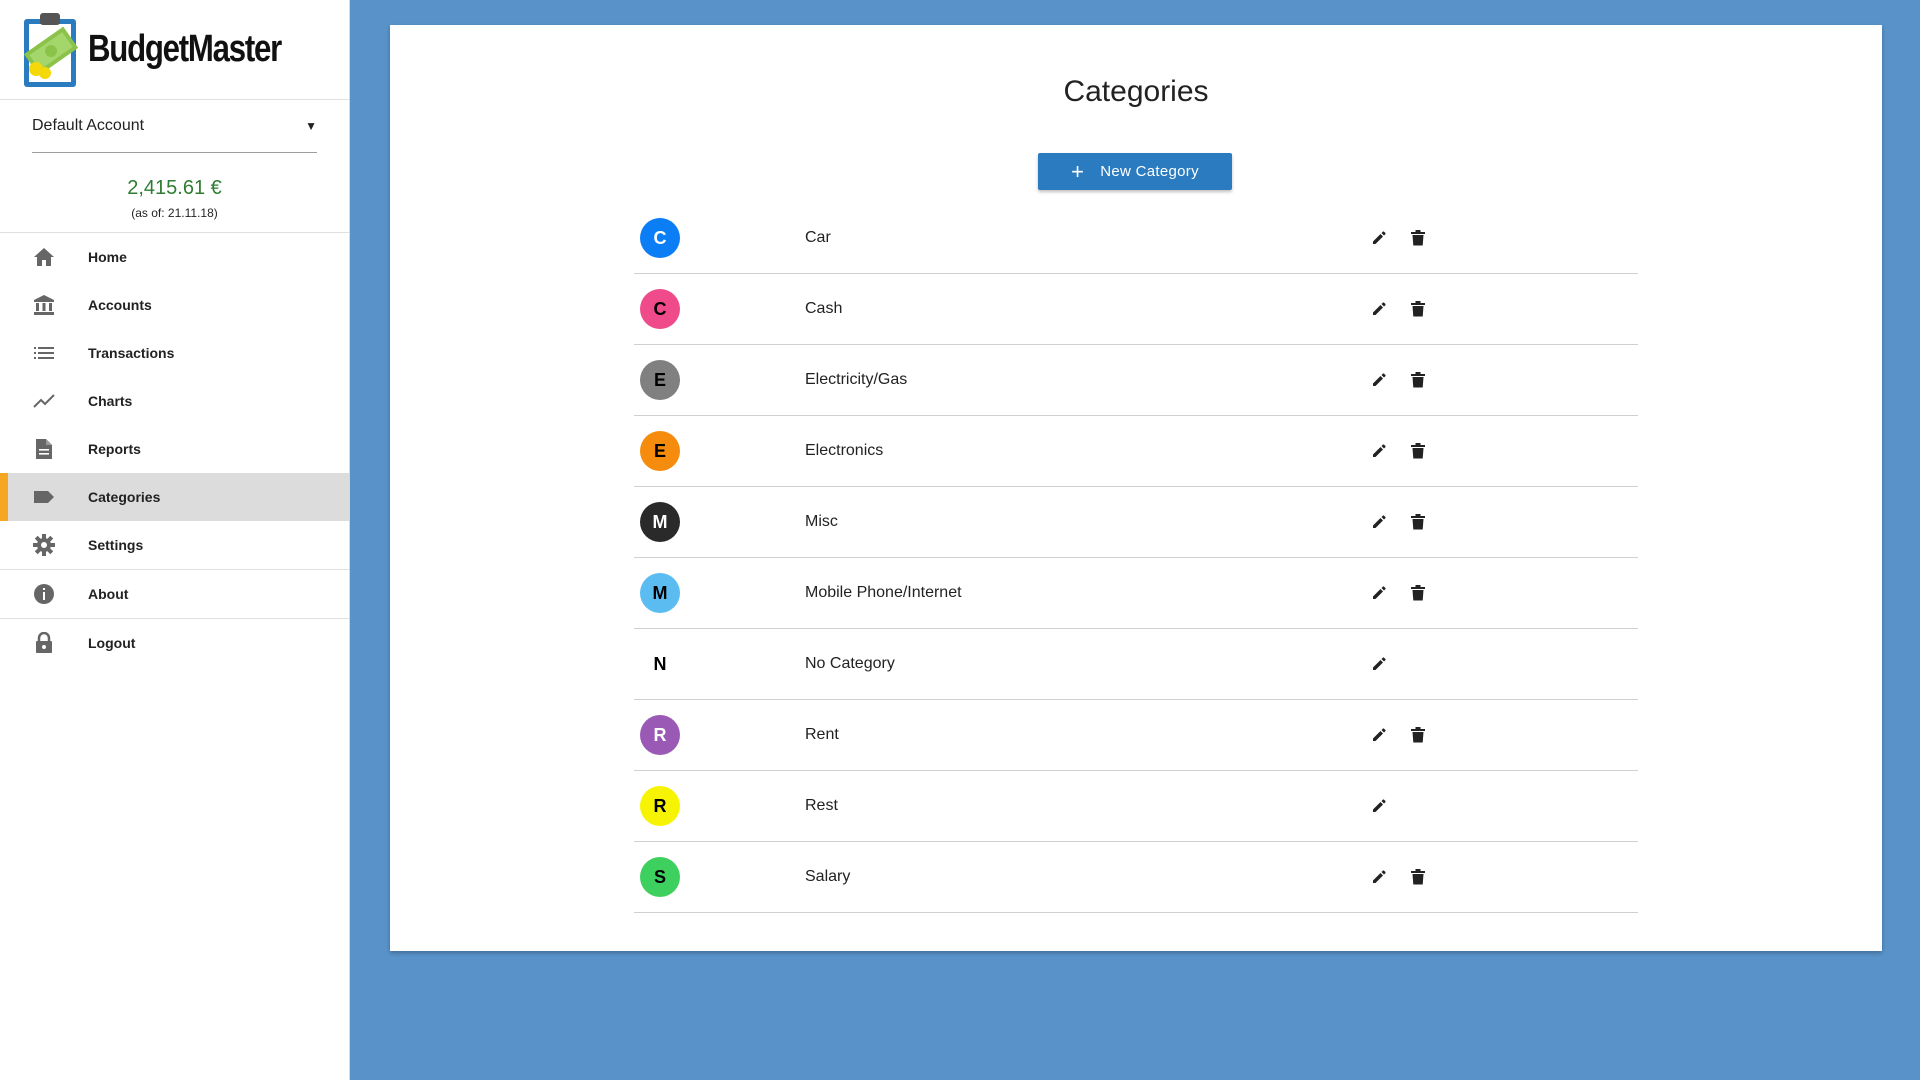 The image size is (1920, 1080). I want to click on sidebar-item-settings: Settings, so click(174, 545).